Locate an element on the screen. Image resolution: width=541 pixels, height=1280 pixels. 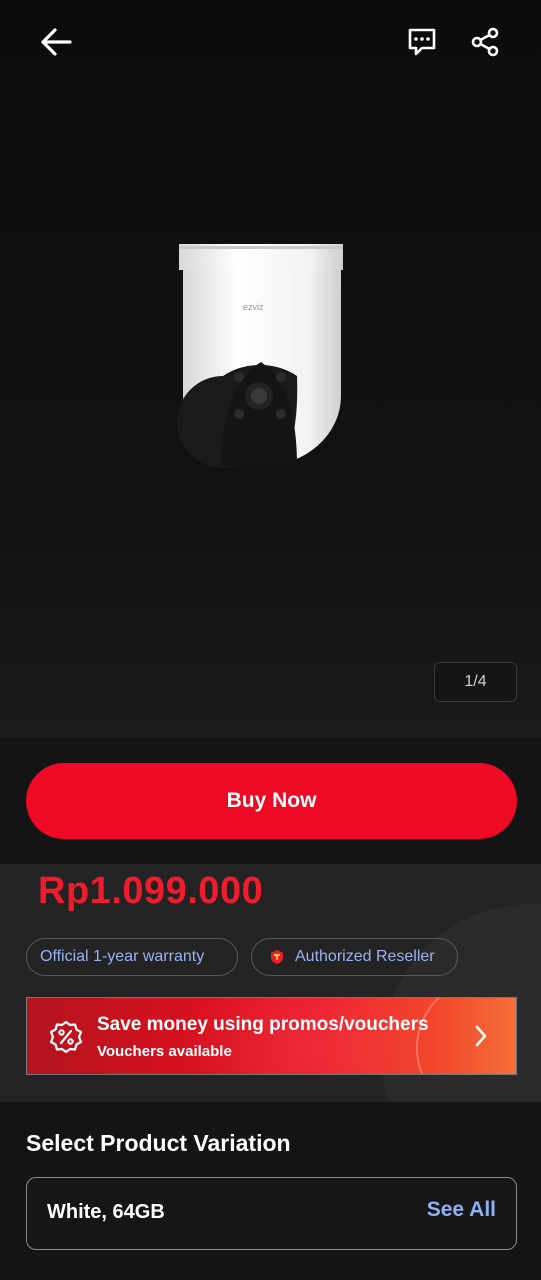
back-button is located at coordinates (56, 42).